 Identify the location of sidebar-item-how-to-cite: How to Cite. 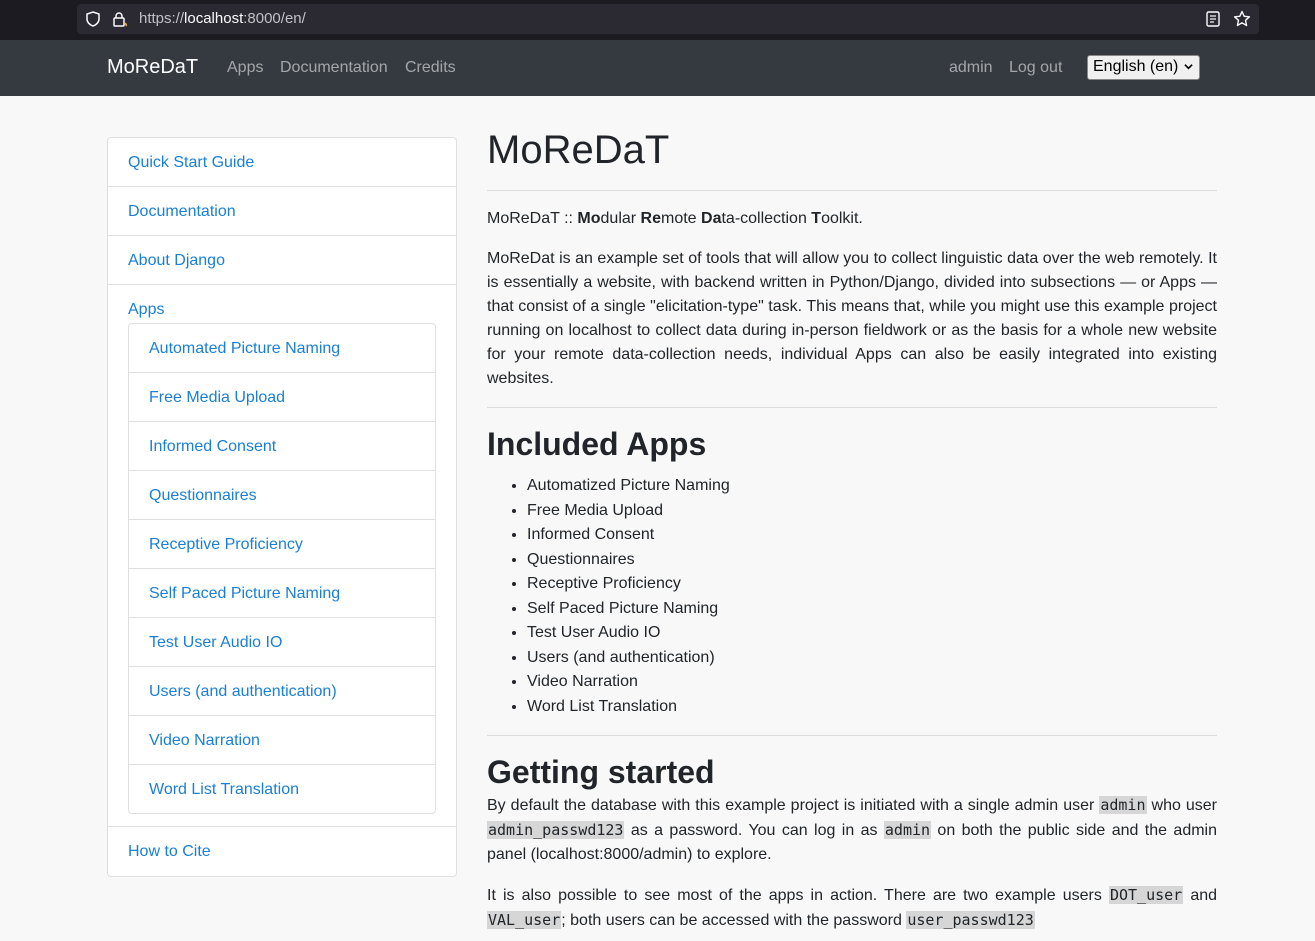
(282, 851).